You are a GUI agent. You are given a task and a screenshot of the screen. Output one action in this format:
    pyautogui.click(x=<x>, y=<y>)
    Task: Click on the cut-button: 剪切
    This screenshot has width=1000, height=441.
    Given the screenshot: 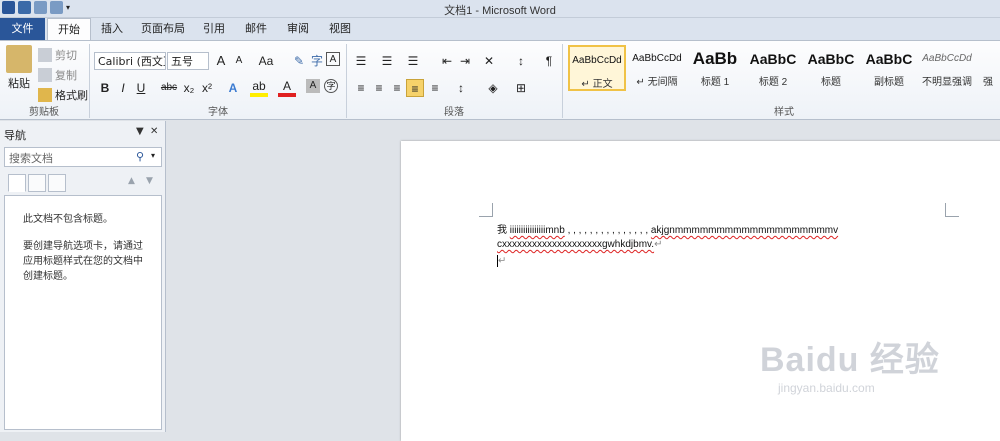 What is the action you would take?
    pyautogui.click(x=57, y=55)
    